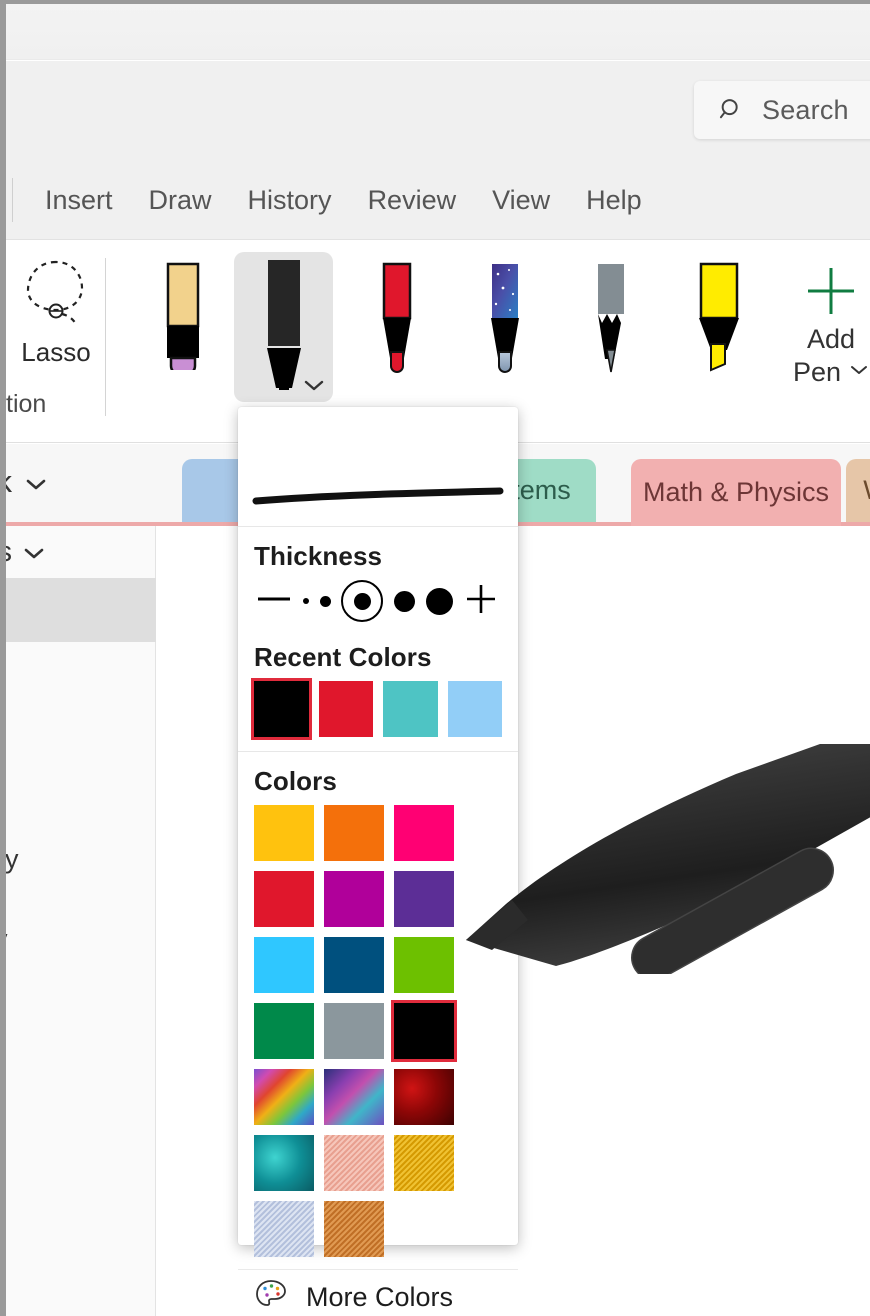 This screenshot has width=870, height=1316. What do you see at coordinates (831, 293) in the screenshot?
I see `plus-icon` at bounding box center [831, 293].